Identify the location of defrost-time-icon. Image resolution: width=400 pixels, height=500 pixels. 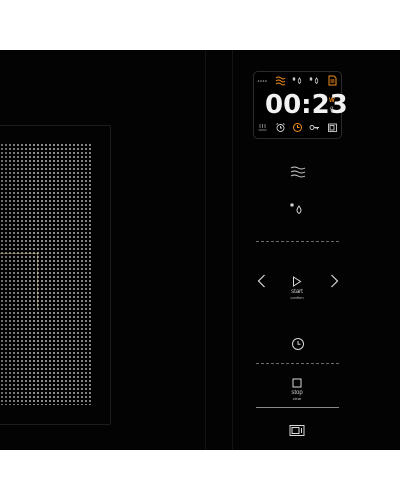
(314, 80).